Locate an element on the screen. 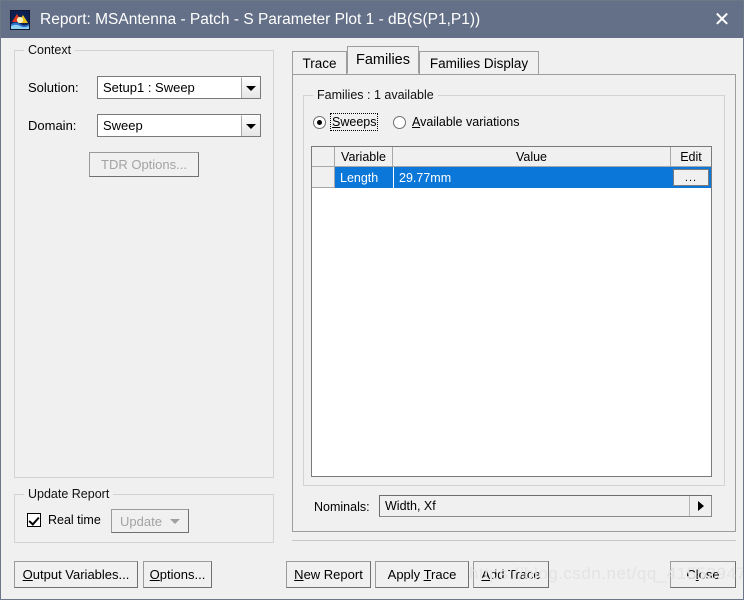 This screenshot has width=744, height=600. domain-combo-value: Sweep is located at coordinates (123, 125).